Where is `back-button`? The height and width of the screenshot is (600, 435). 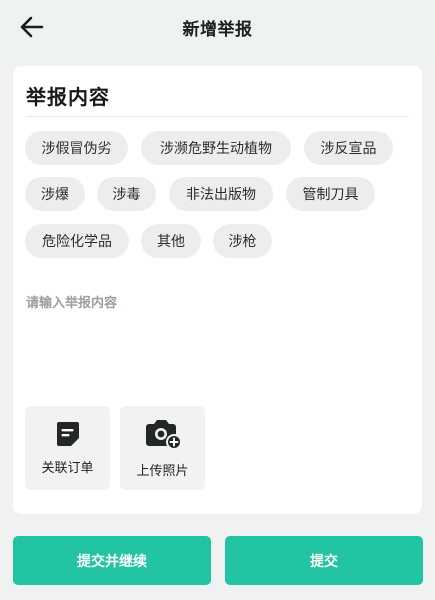 back-button is located at coordinates (32, 27).